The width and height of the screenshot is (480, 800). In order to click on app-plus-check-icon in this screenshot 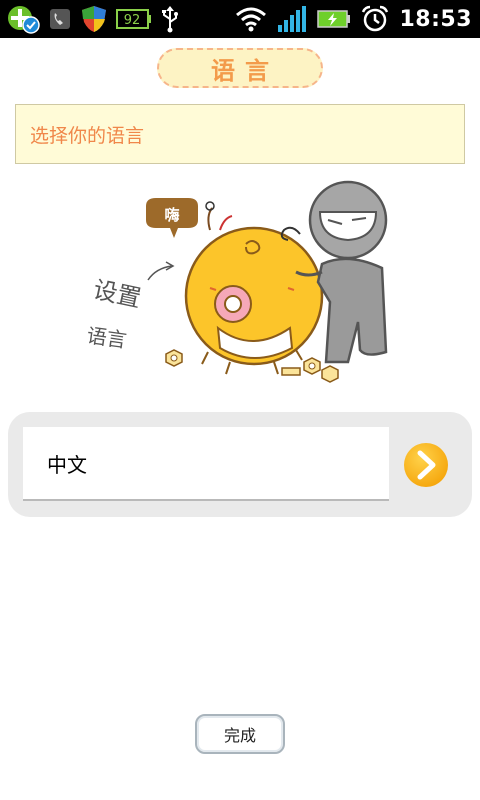, I will do `click(23, 19)`.